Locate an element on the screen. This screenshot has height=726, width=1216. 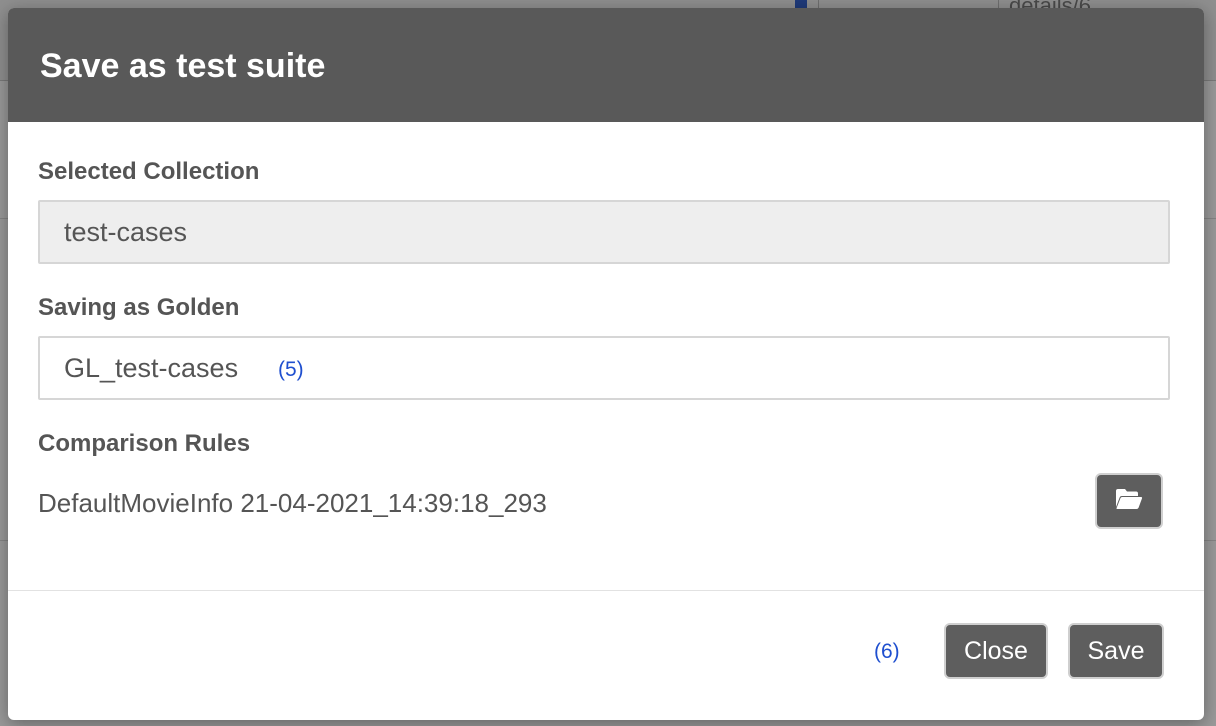
folder-open-icon is located at coordinates (1129, 501).